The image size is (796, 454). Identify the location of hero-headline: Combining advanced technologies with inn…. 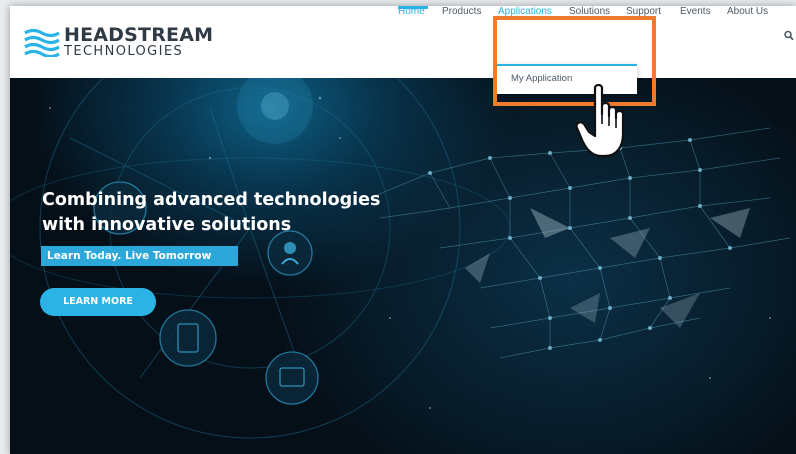
(211, 213).